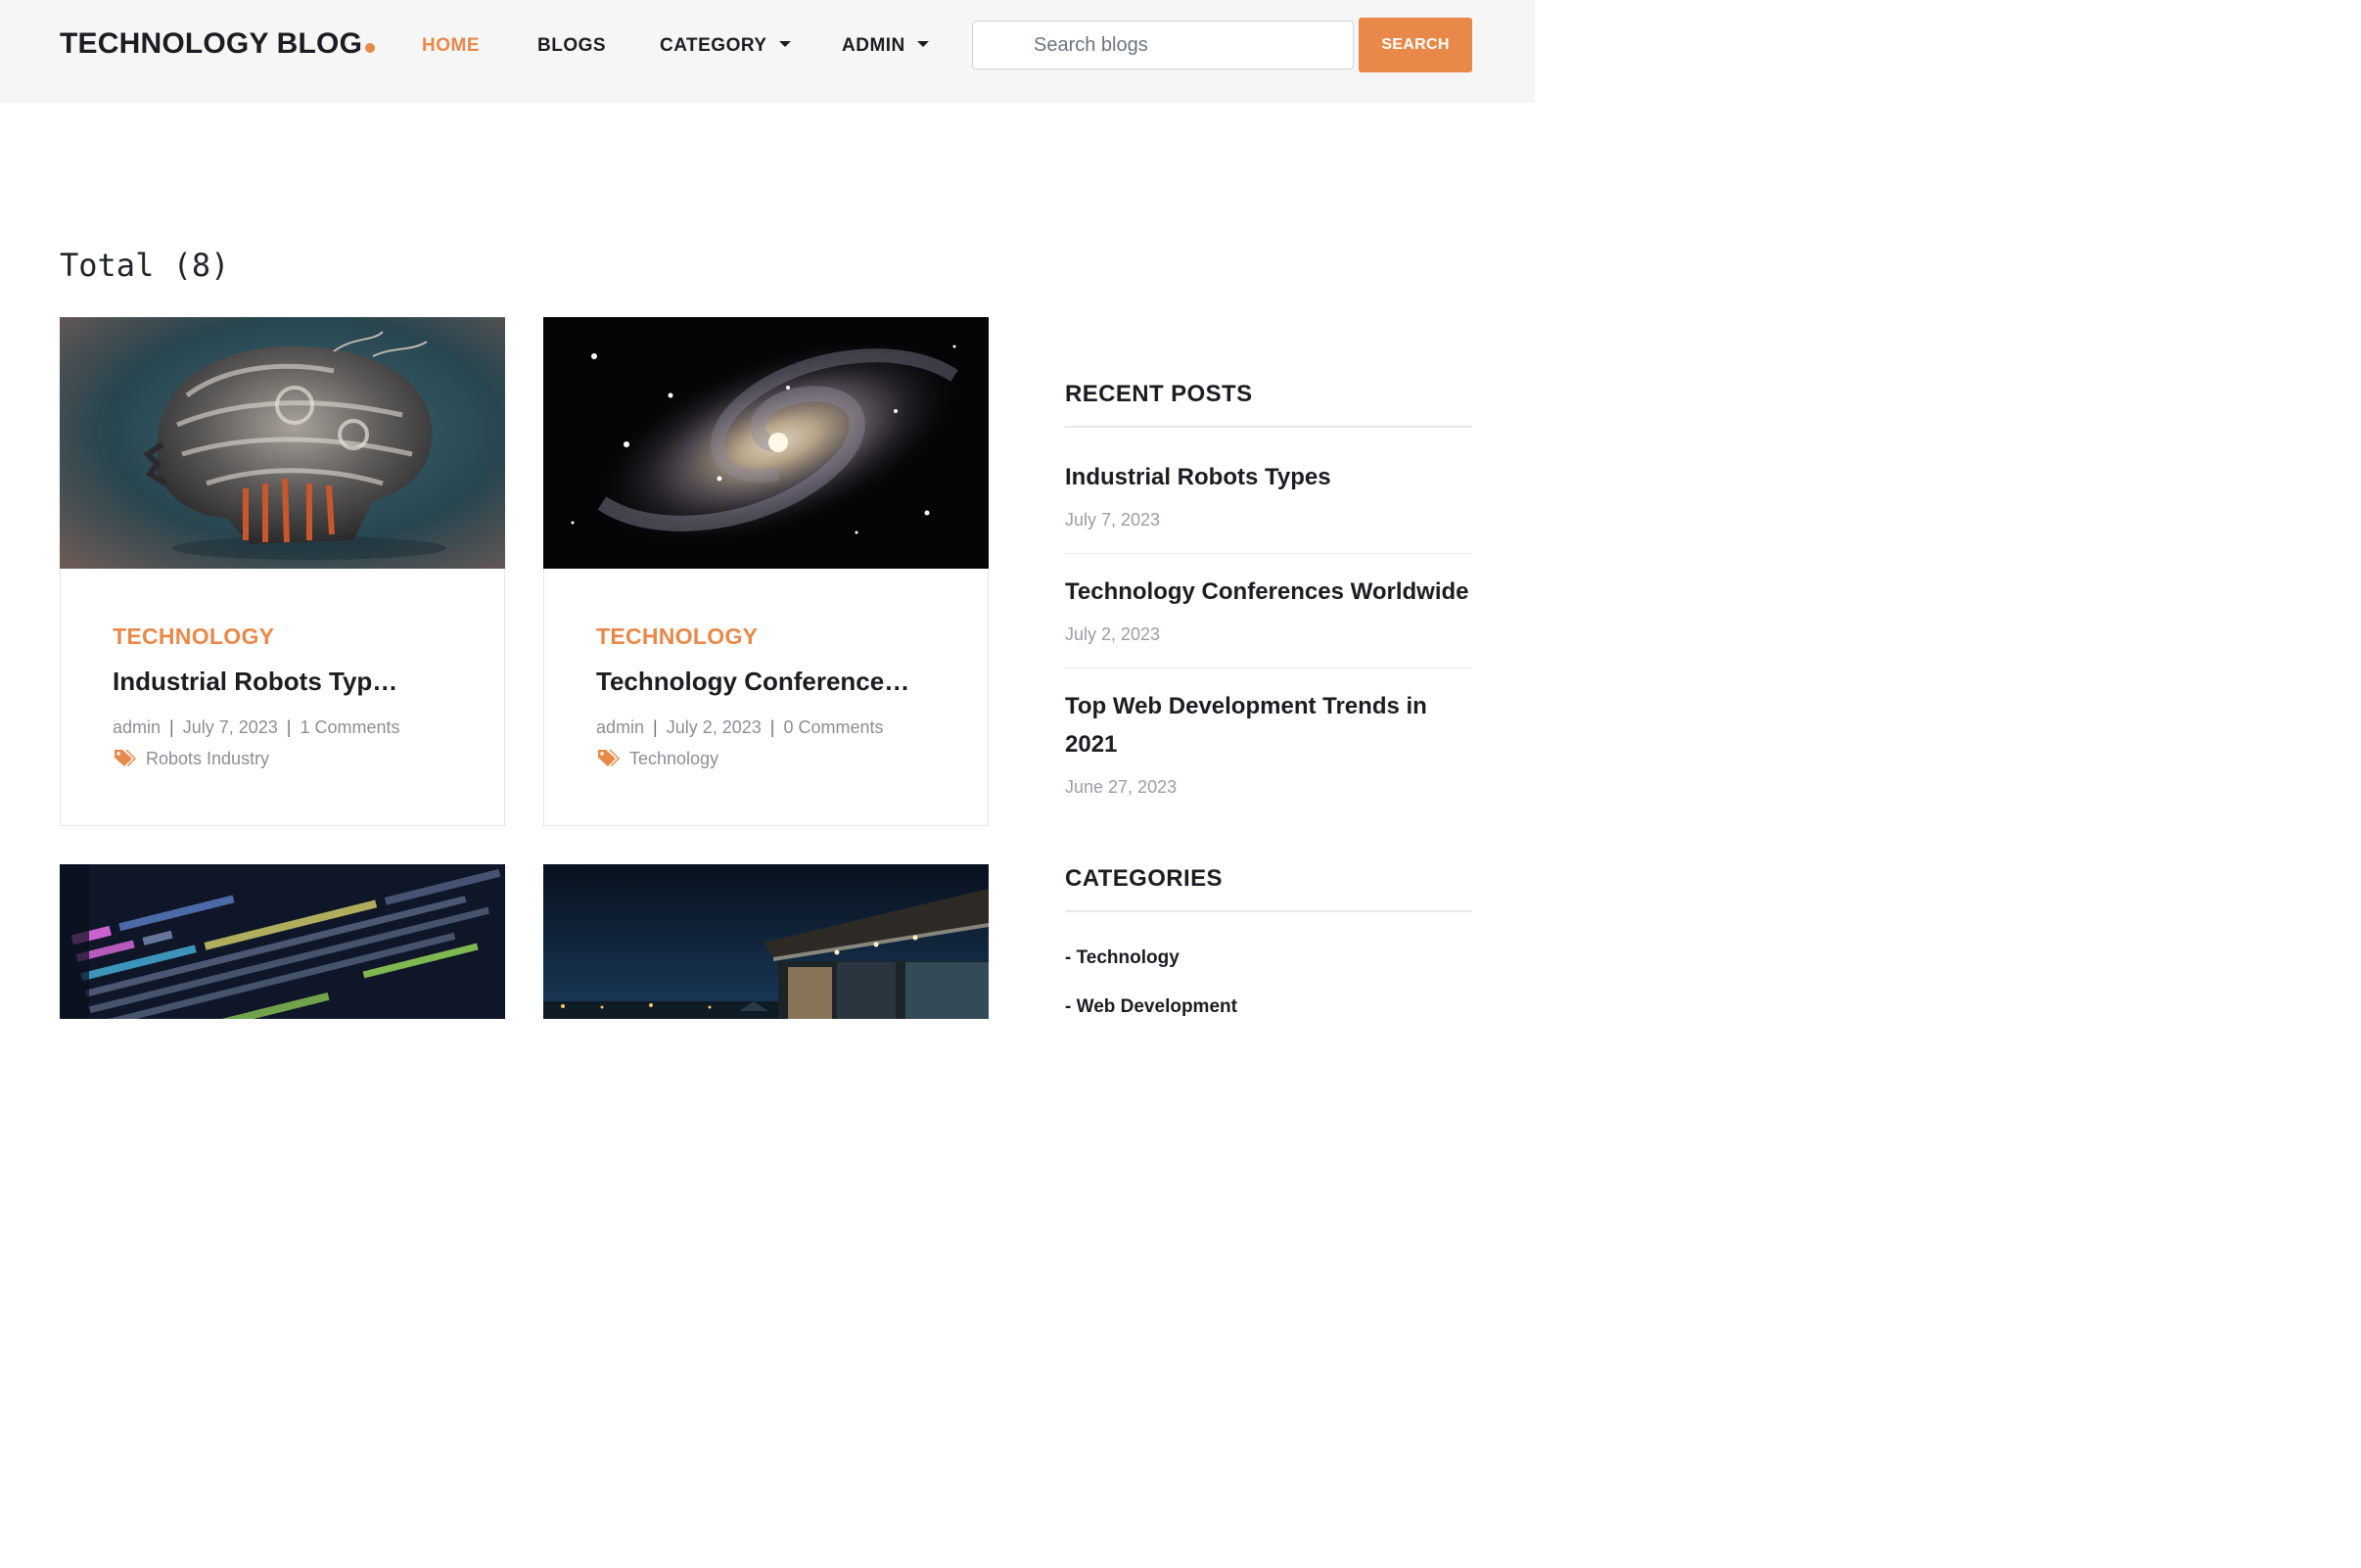 This screenshot has height=1568, width=2361. I want to click on post-tags: Robots Industry, so click(191, 758).